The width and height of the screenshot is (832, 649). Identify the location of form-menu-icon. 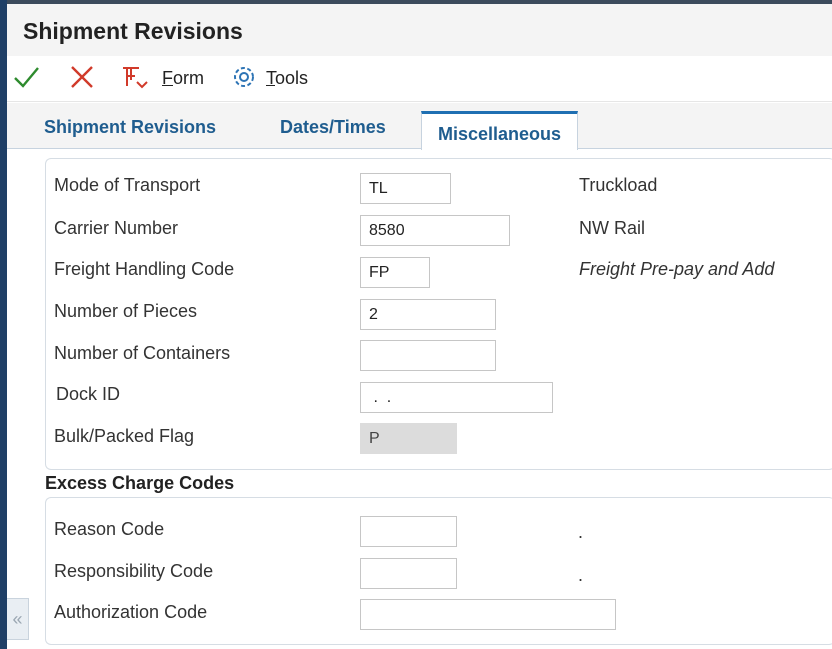
(135, 77).